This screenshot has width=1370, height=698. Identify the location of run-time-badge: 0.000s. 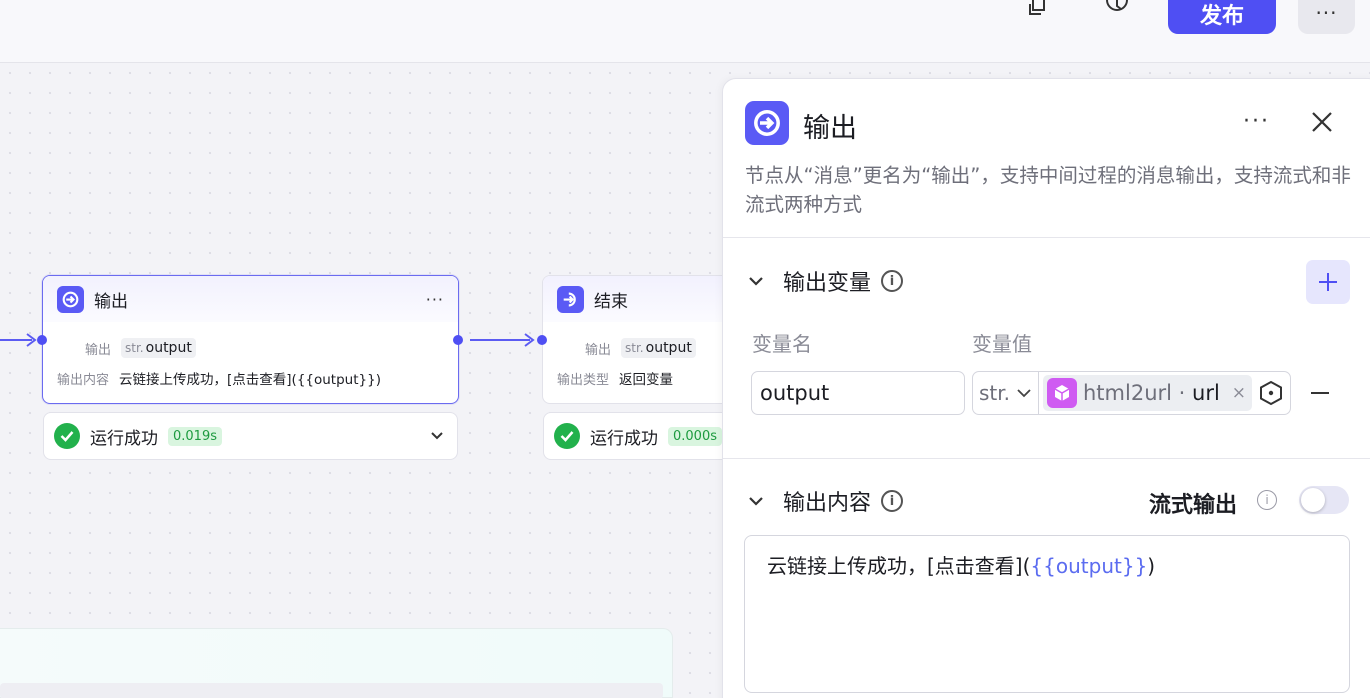
(695, 436).